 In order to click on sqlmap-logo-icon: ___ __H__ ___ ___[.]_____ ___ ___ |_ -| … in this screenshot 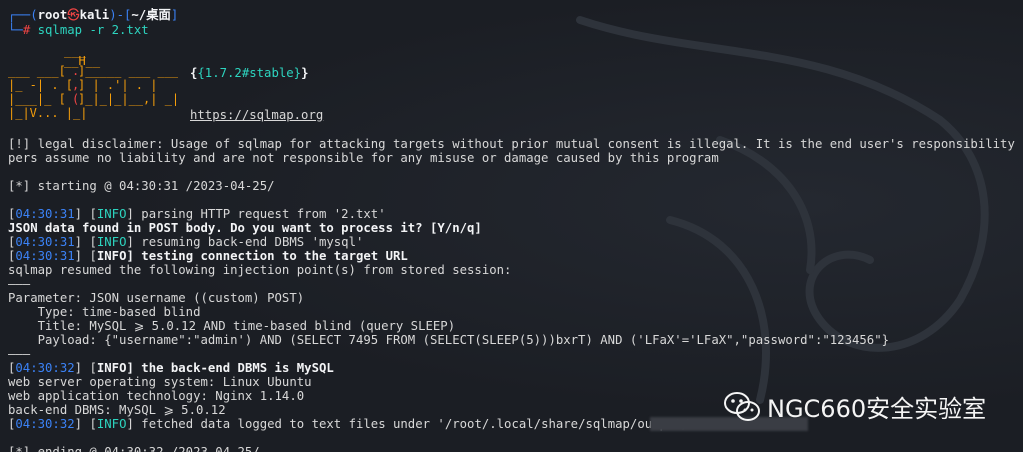, I will do `click(93, 82)`.